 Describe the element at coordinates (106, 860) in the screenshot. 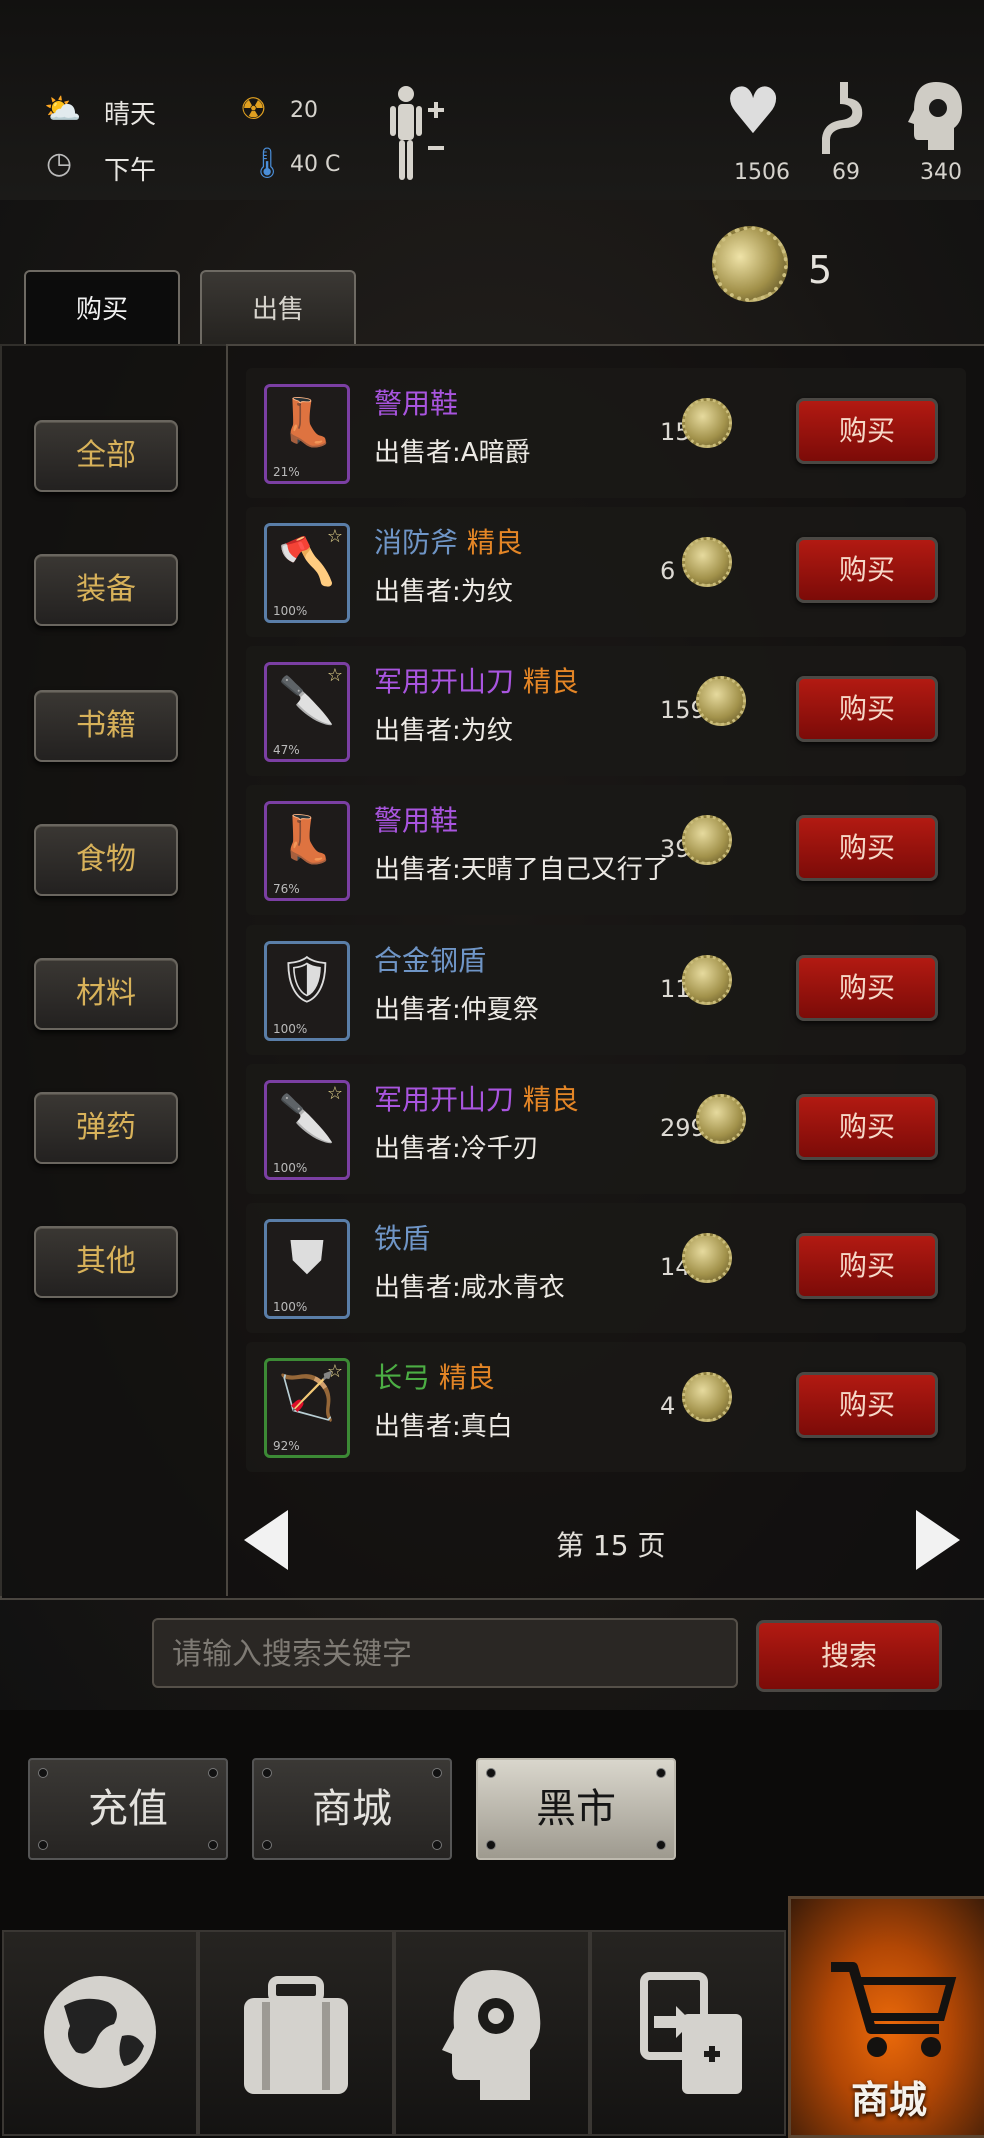

I see `category-food-button: 食物` at that location.